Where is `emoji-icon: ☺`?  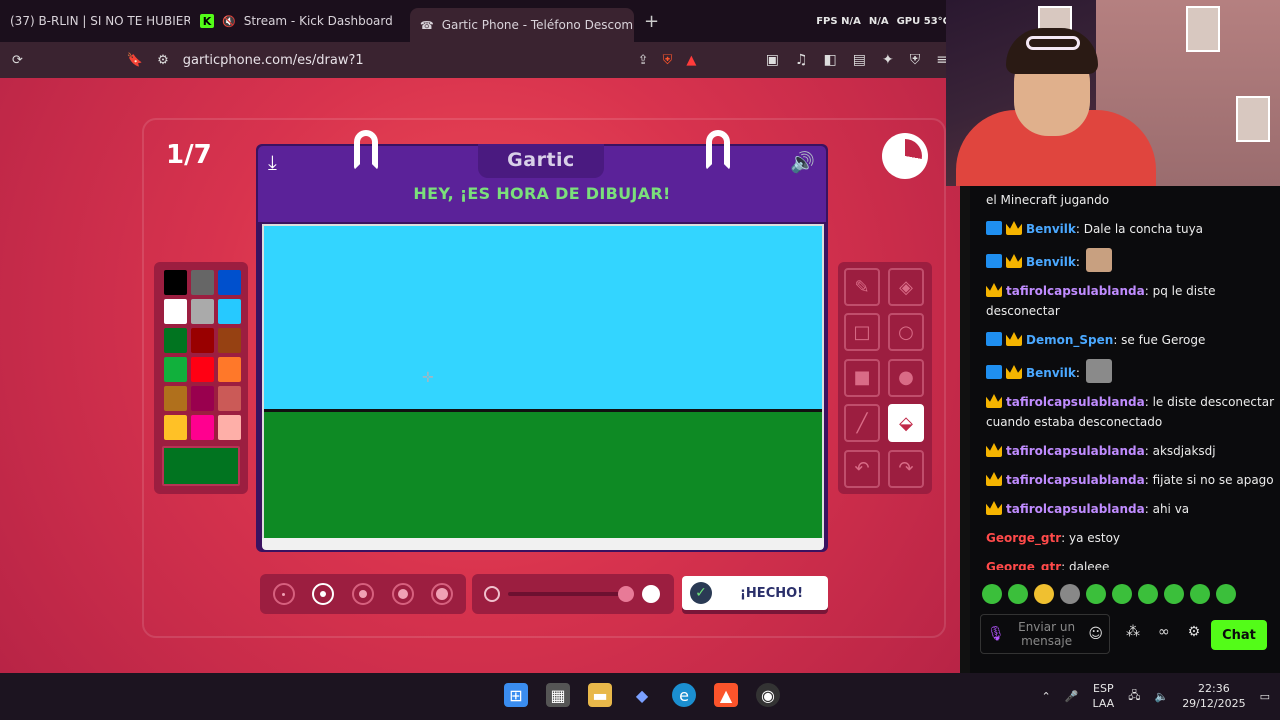
emoji-icon: ☺ is located at coordinates (1095, 634).